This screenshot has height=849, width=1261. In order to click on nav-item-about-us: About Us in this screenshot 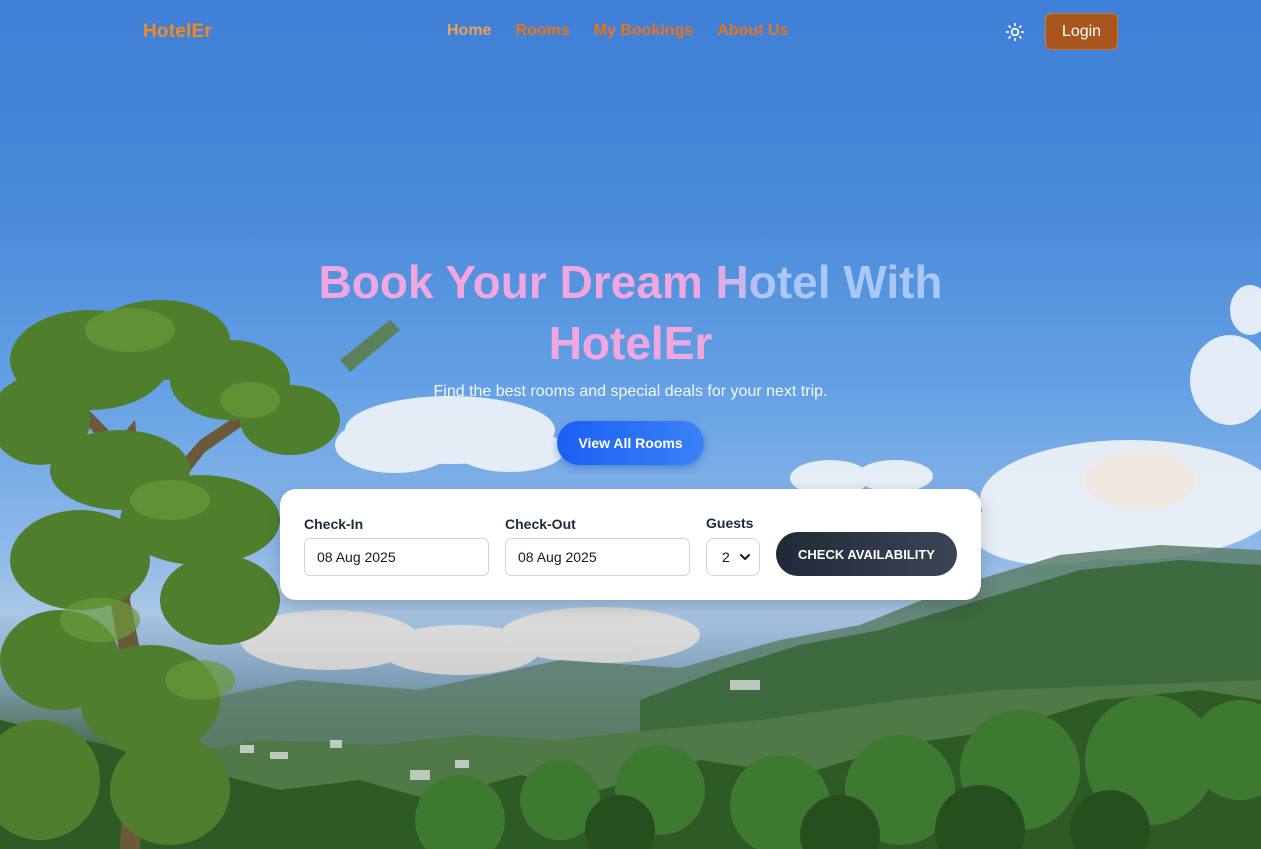, I will do `click(752, 31)`.